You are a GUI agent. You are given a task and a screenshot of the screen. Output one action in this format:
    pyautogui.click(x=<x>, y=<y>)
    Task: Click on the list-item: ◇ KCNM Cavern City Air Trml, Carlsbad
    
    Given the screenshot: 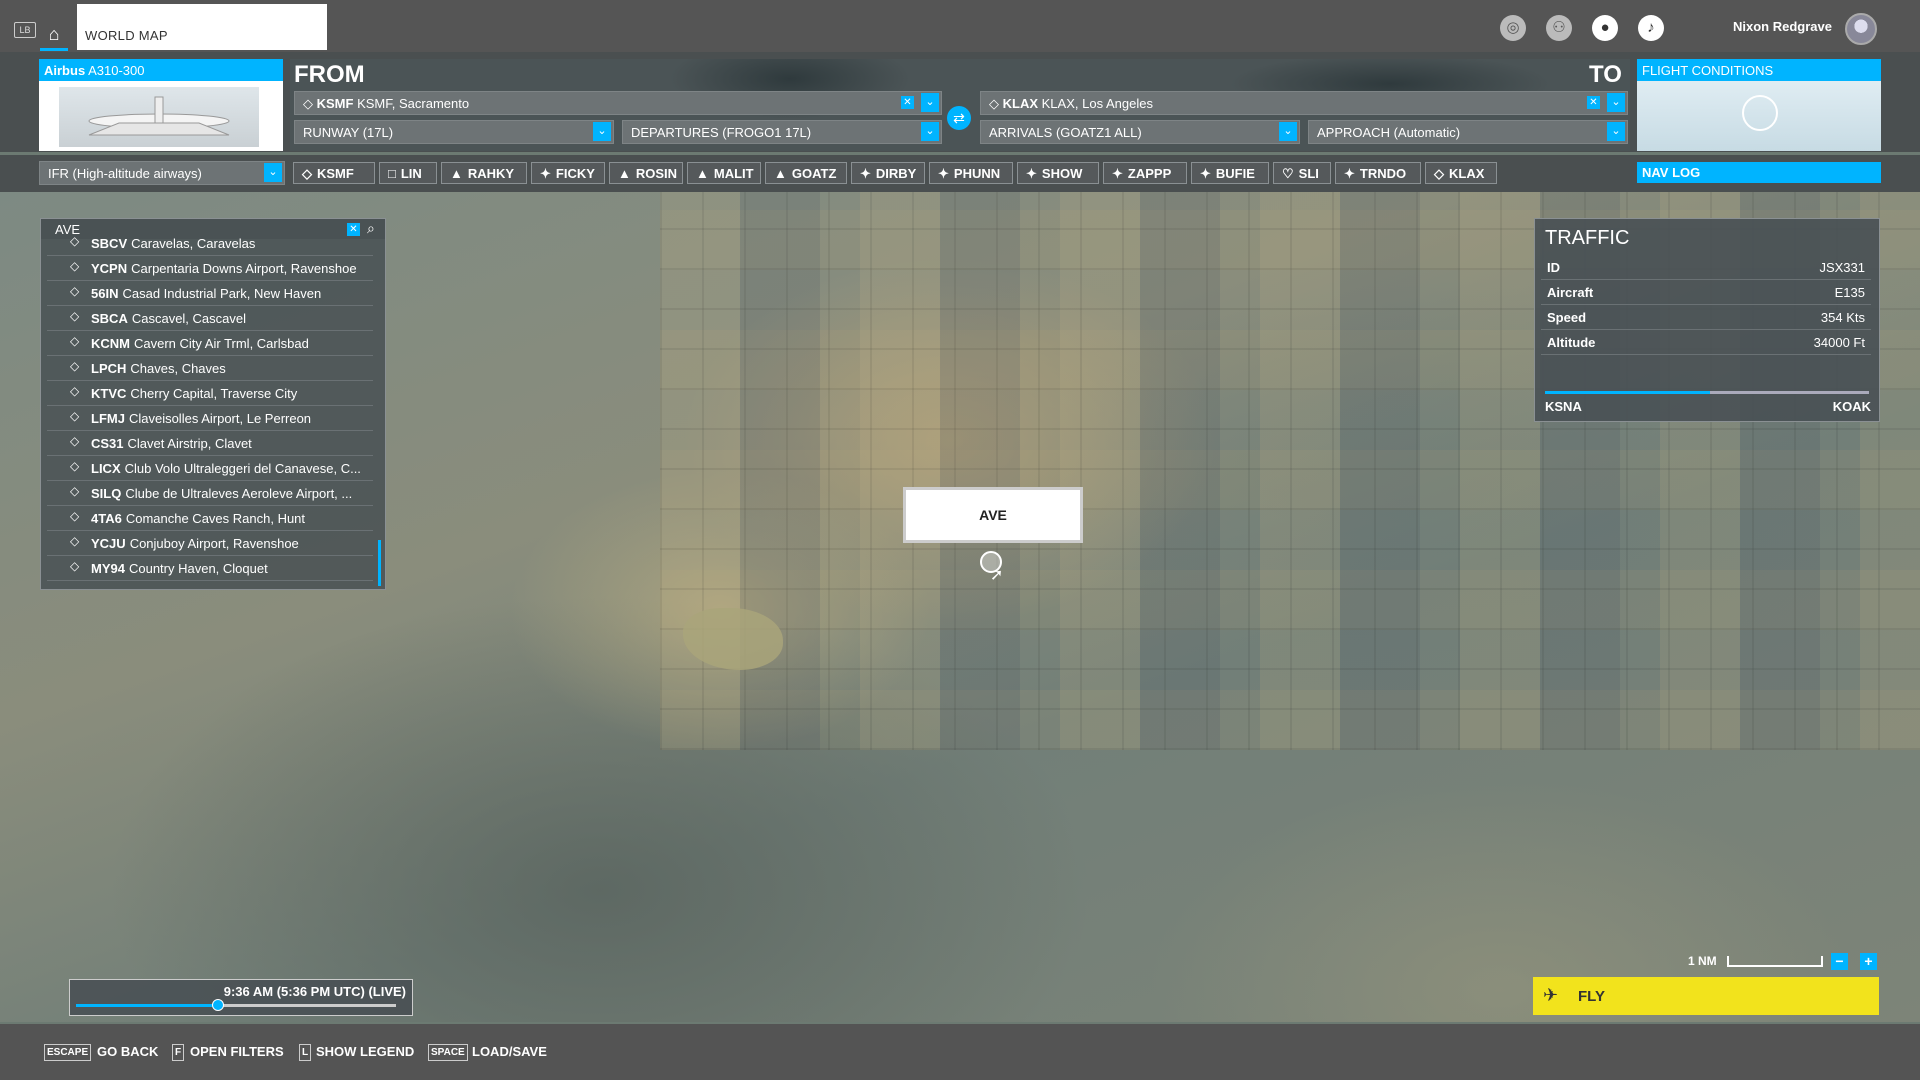 What is the action you would take?
    pyautogui.click(x=210, y=343)
    